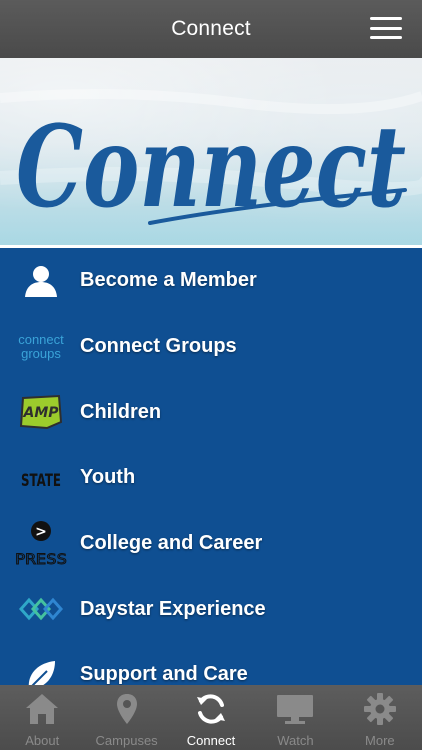 The width and height of the screenshot is (422, 750). I want to click on tab-label: Connect, so click(211, 740).